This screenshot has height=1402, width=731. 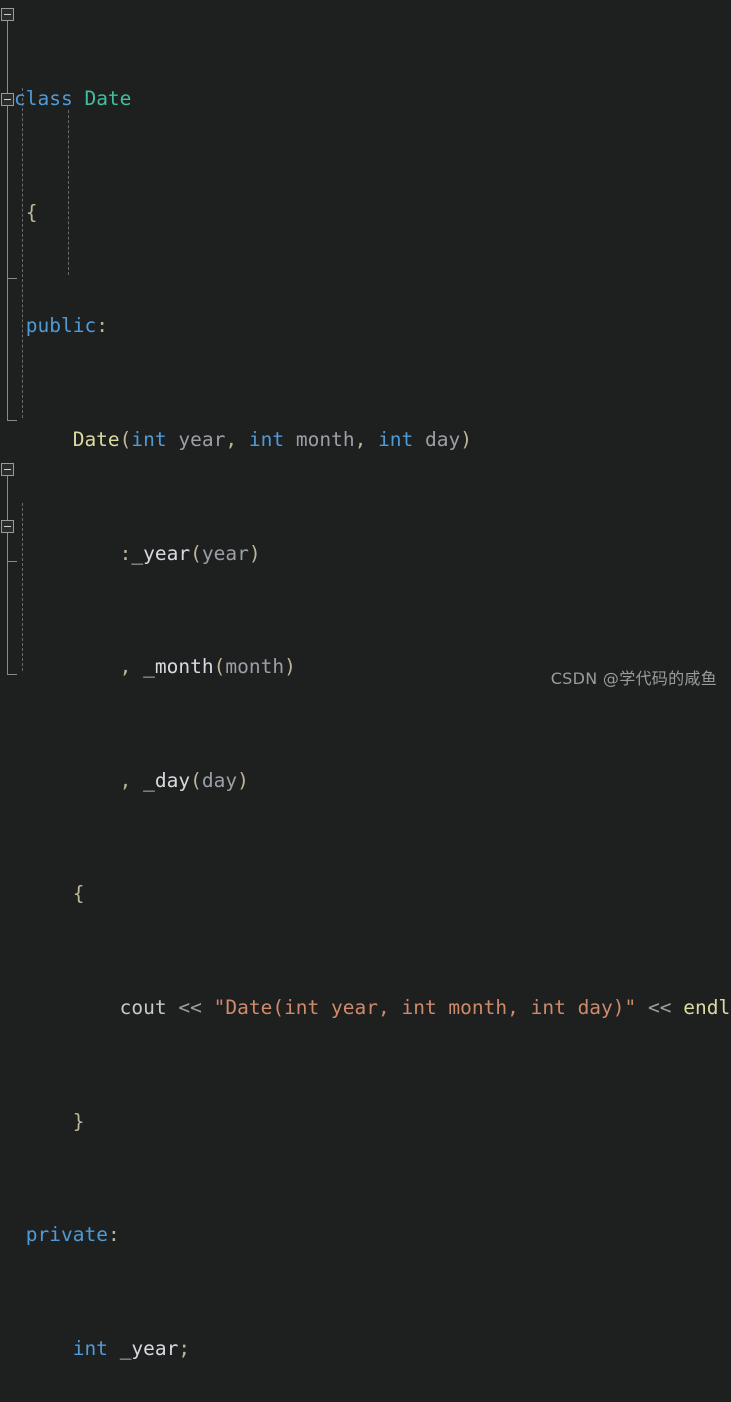 I want to click on code-line-12: int _year;, so click(x=365, y=1349).